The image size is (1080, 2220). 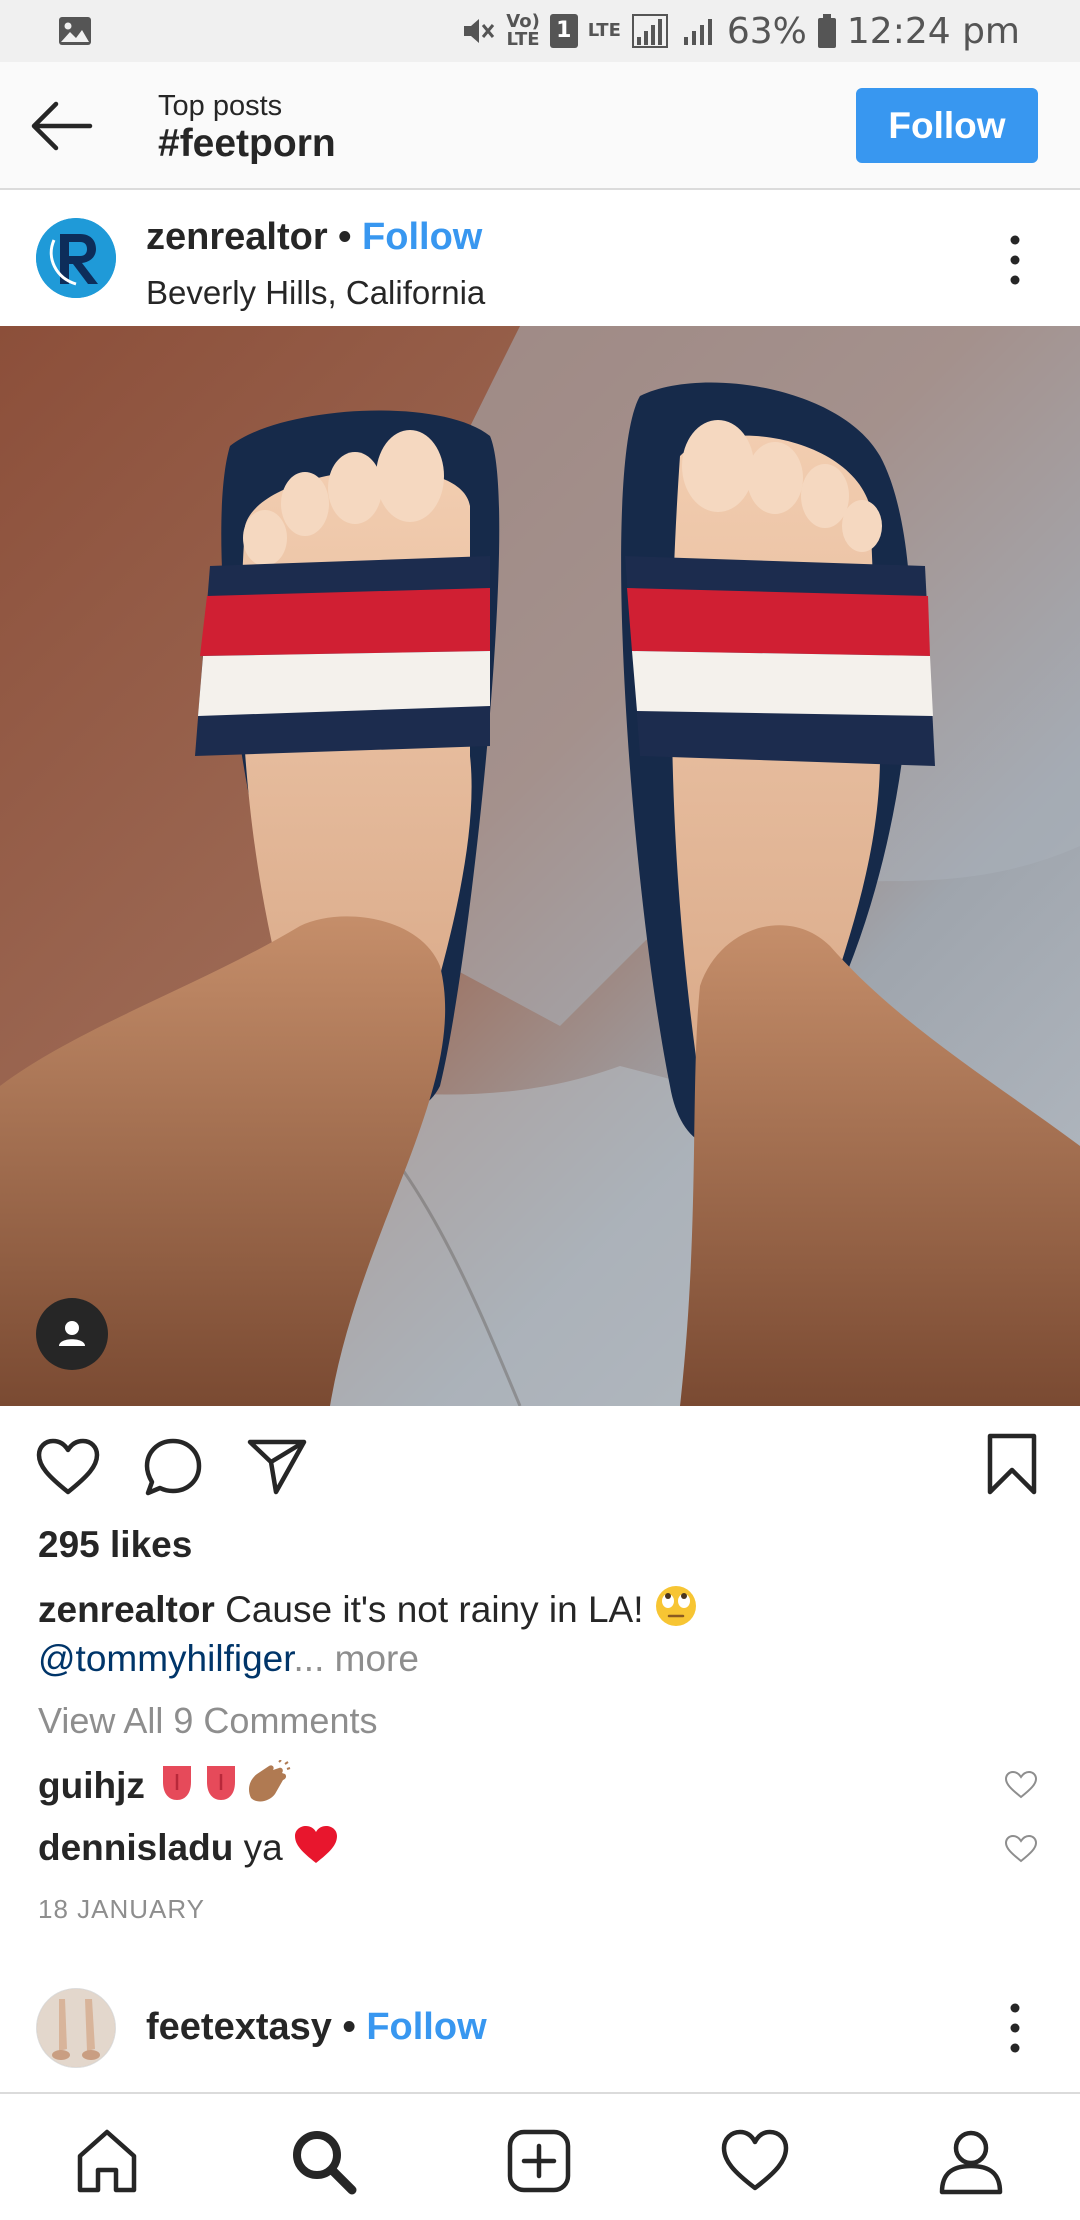 I want to click on comment-username: guihjz, so click(x=91, y=1785).